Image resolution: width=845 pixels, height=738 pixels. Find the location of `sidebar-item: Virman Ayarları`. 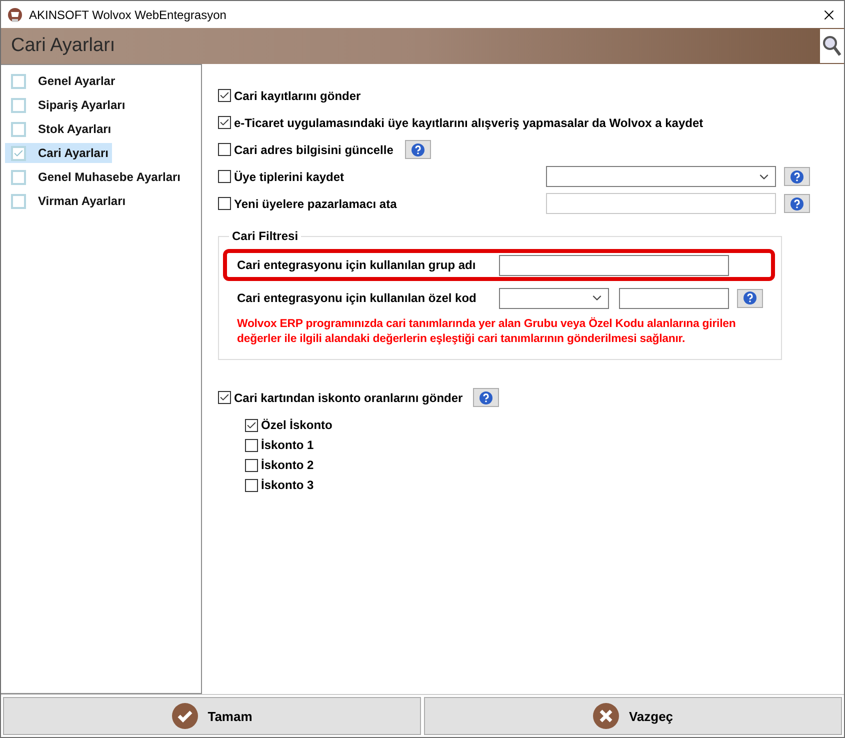

sidebar-item: Virman Ayarları is located at coordinates (67, 201).